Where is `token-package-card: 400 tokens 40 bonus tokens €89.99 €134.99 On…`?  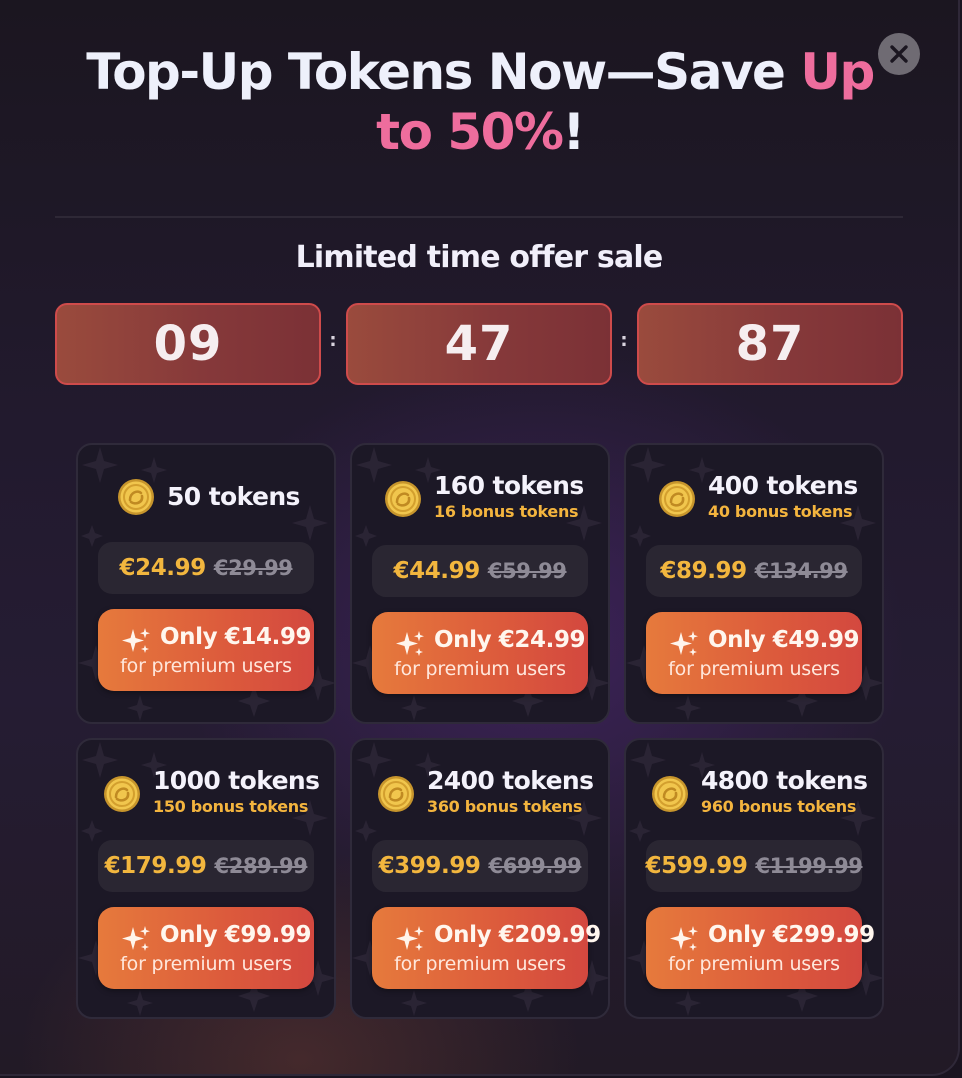
token-package-card: 400 tokens 40 bonus tokens €89.99 €134.99 On… is located at coordinates (754, 583).